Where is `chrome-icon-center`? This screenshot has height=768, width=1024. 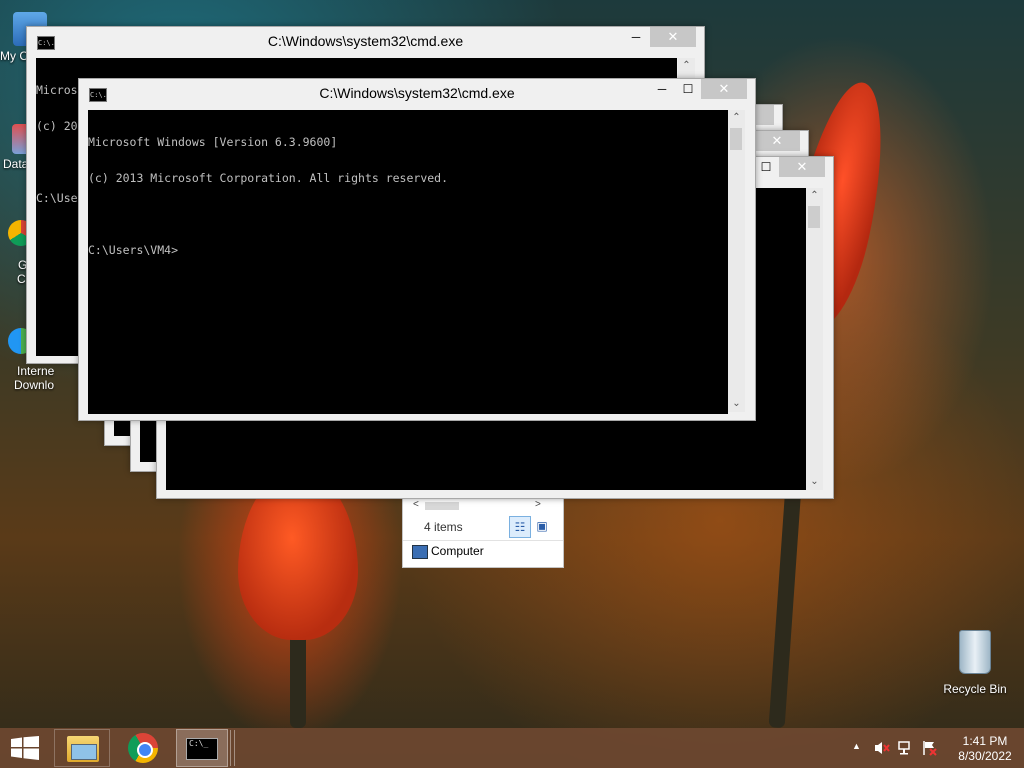
chrome-icon-center is located at coordinates (145, 750).